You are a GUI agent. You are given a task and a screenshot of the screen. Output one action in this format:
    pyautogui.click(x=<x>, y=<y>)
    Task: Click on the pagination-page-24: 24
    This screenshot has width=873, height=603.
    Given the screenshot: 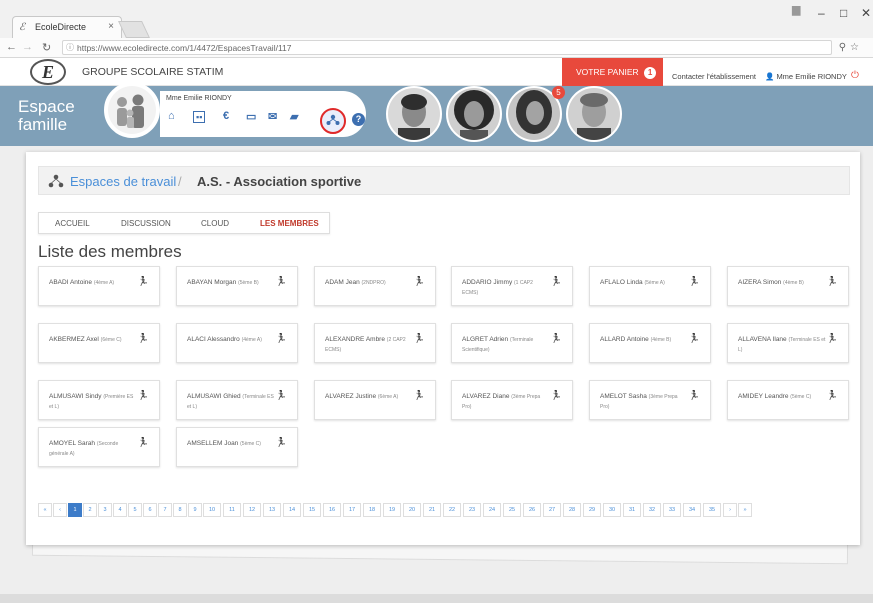 What is the action you would take?
    pyautogui.click(x=492, y=510)
    